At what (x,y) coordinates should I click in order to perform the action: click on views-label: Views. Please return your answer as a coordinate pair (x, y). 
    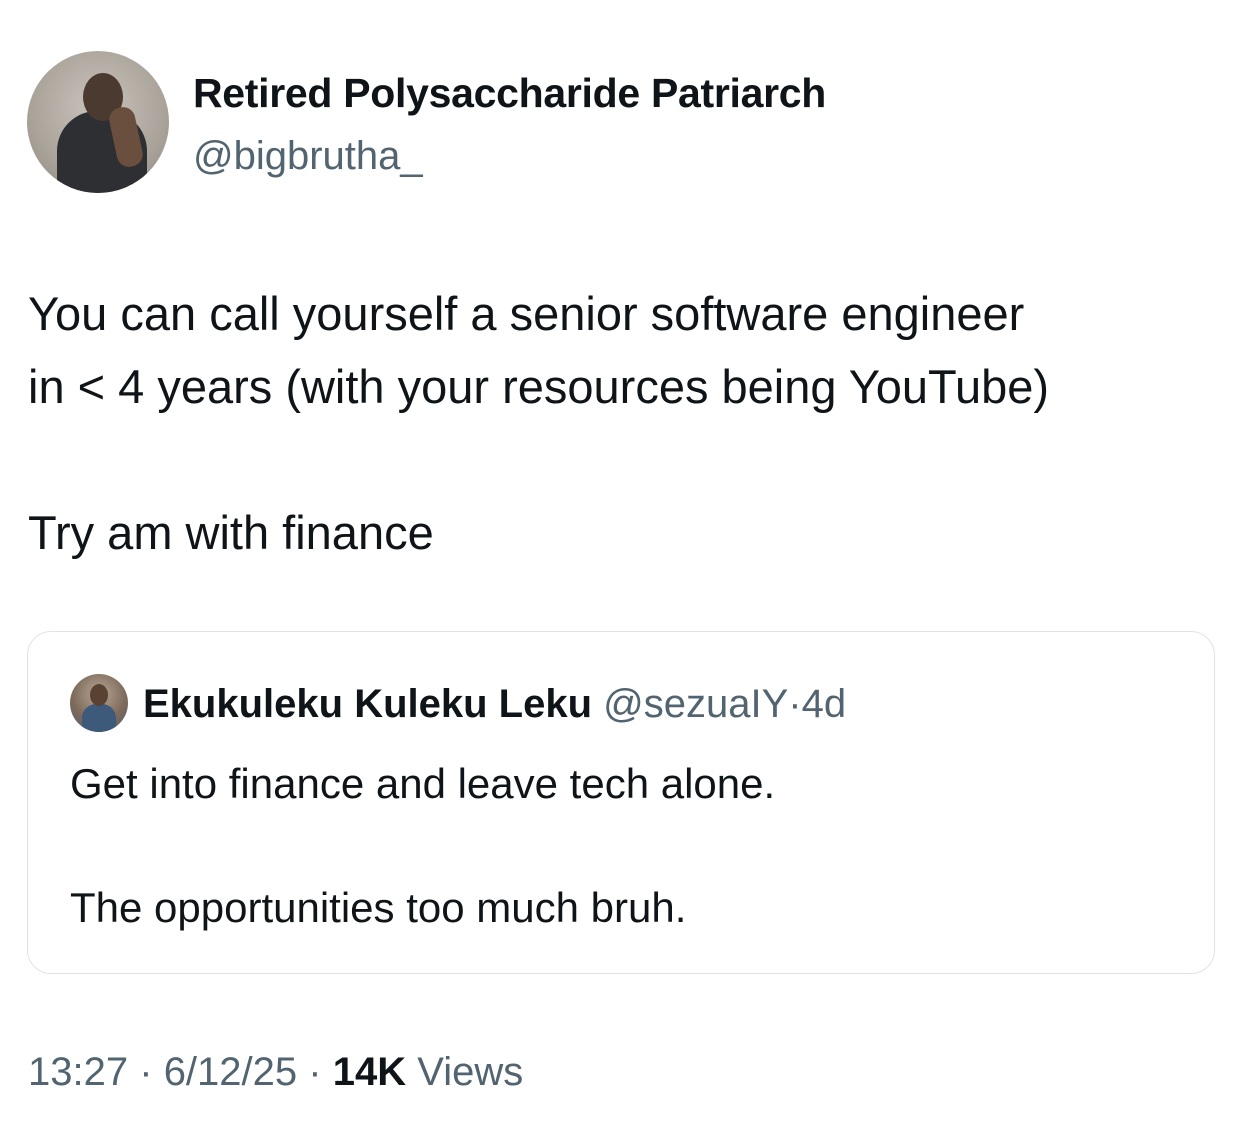
    Looking at the image, I should click on (470, 1072).